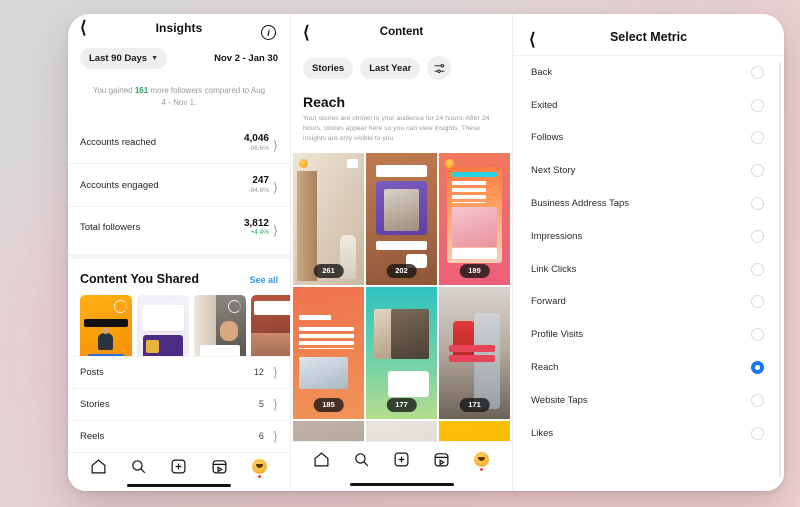  What do you see at coordinates (474, 270) in the screenshot?
I see `story-count: 189` at bounding box center [474, 270].